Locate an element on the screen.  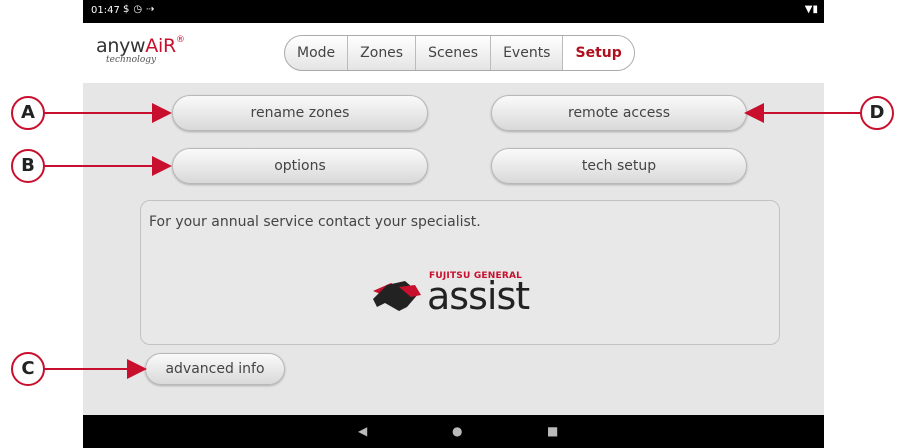
tech-setup-button: tech setup is located at coordinates (619, 166).